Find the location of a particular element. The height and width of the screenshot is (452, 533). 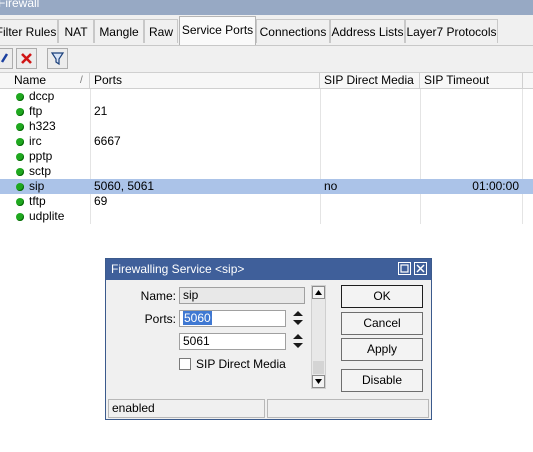

cell-ports: 6667 is located at coordinates (107, 141).